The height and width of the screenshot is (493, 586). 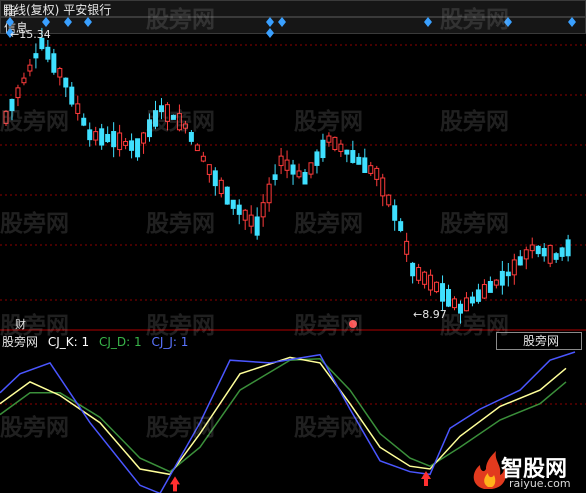 I want to click on finance-marker: 财, so click(x=20, y=325).